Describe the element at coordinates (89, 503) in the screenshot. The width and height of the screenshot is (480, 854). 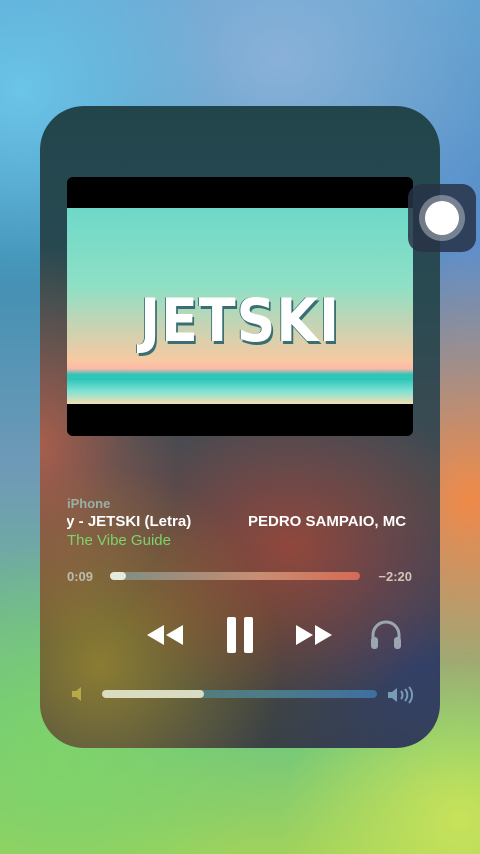
I see `output-device-label: iPhone` at that location.